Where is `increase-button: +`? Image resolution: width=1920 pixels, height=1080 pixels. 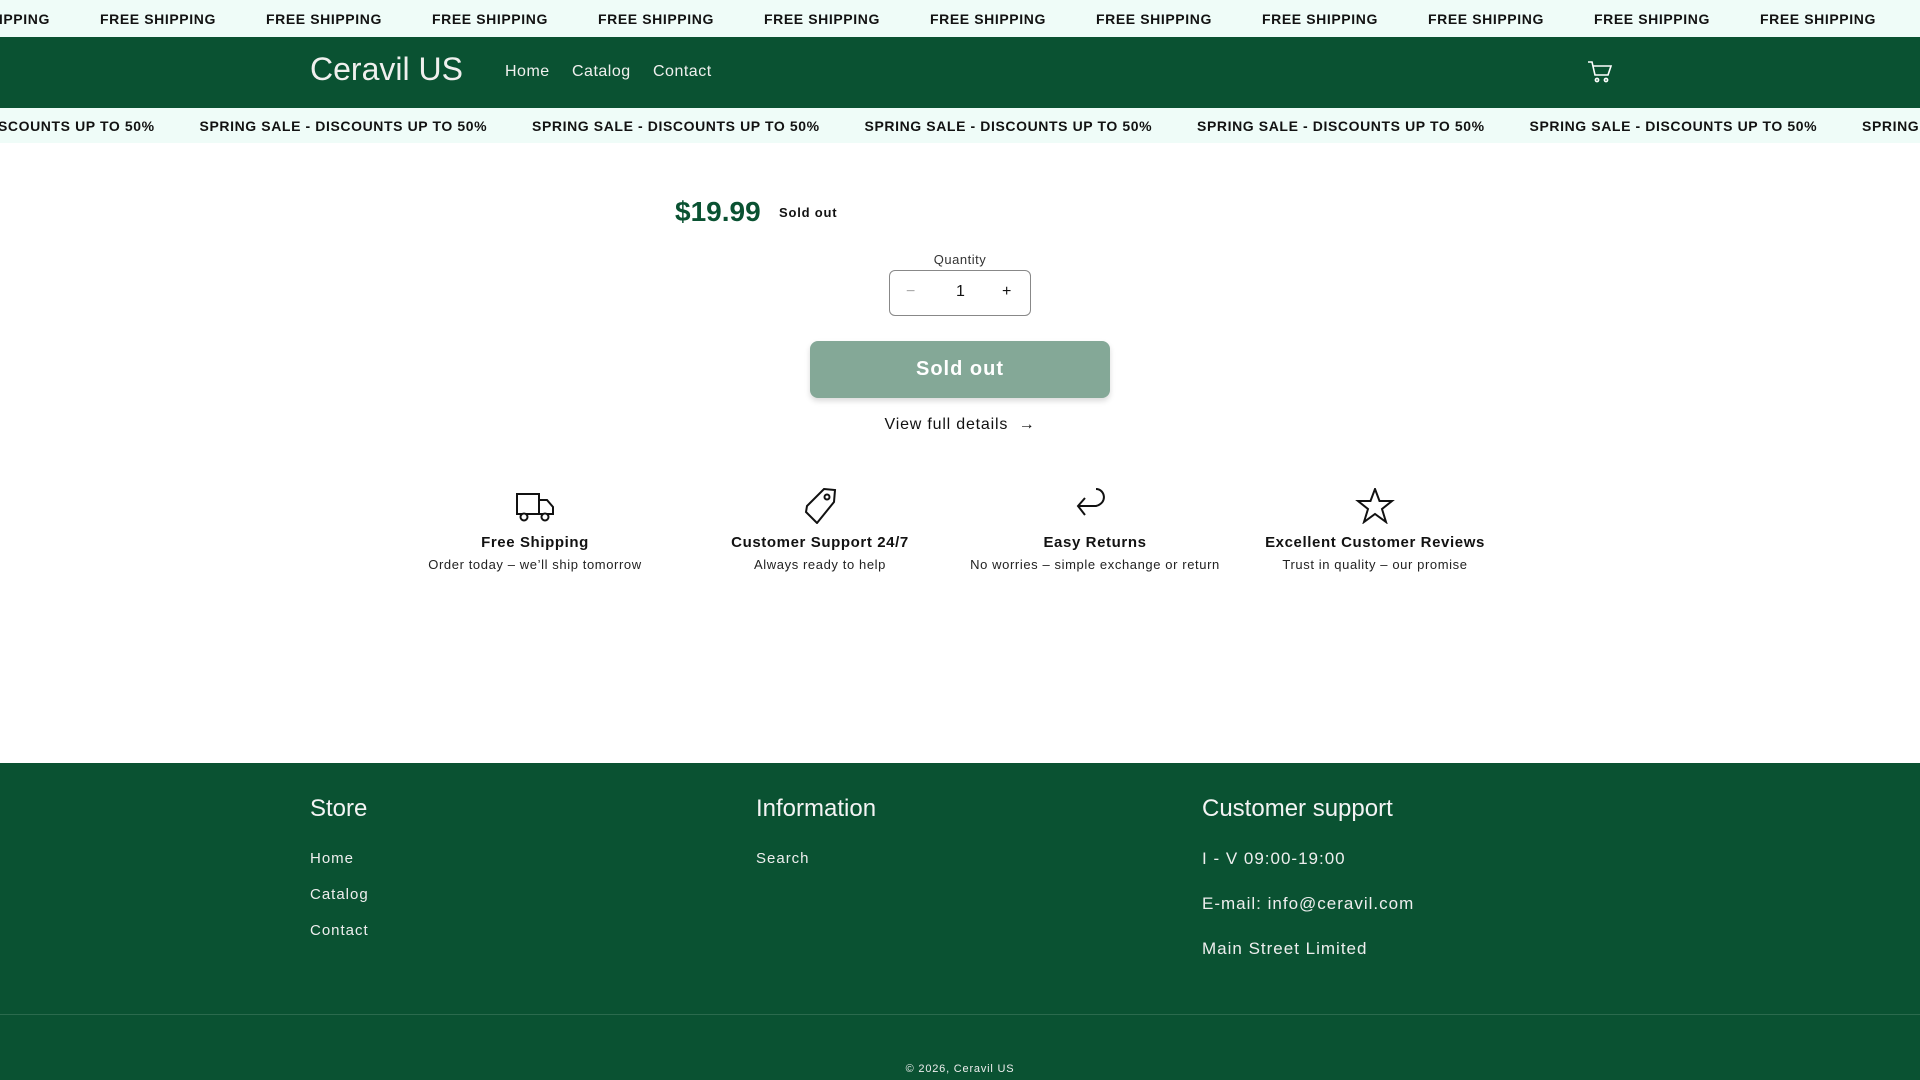 increase-button: + is located at coordinates (1006, 292).